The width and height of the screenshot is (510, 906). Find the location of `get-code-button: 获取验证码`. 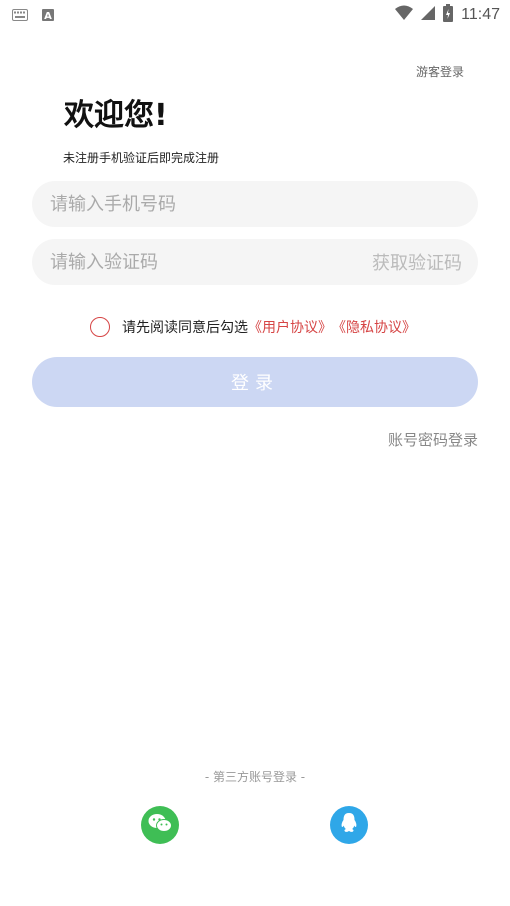

get-code-button: 获取验证码 is located at coordinates (417, 262).